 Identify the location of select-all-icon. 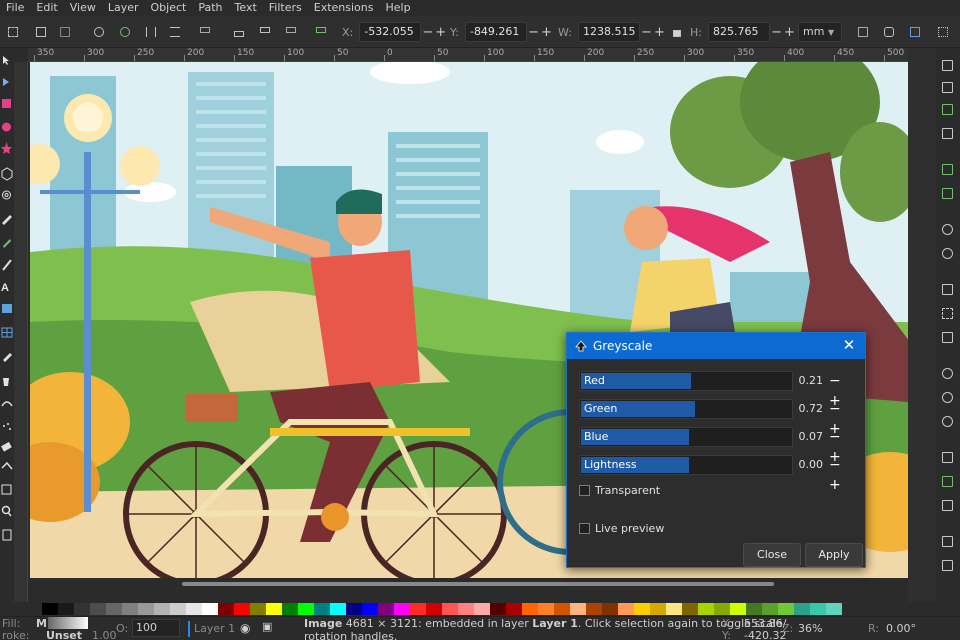
(13, 32).